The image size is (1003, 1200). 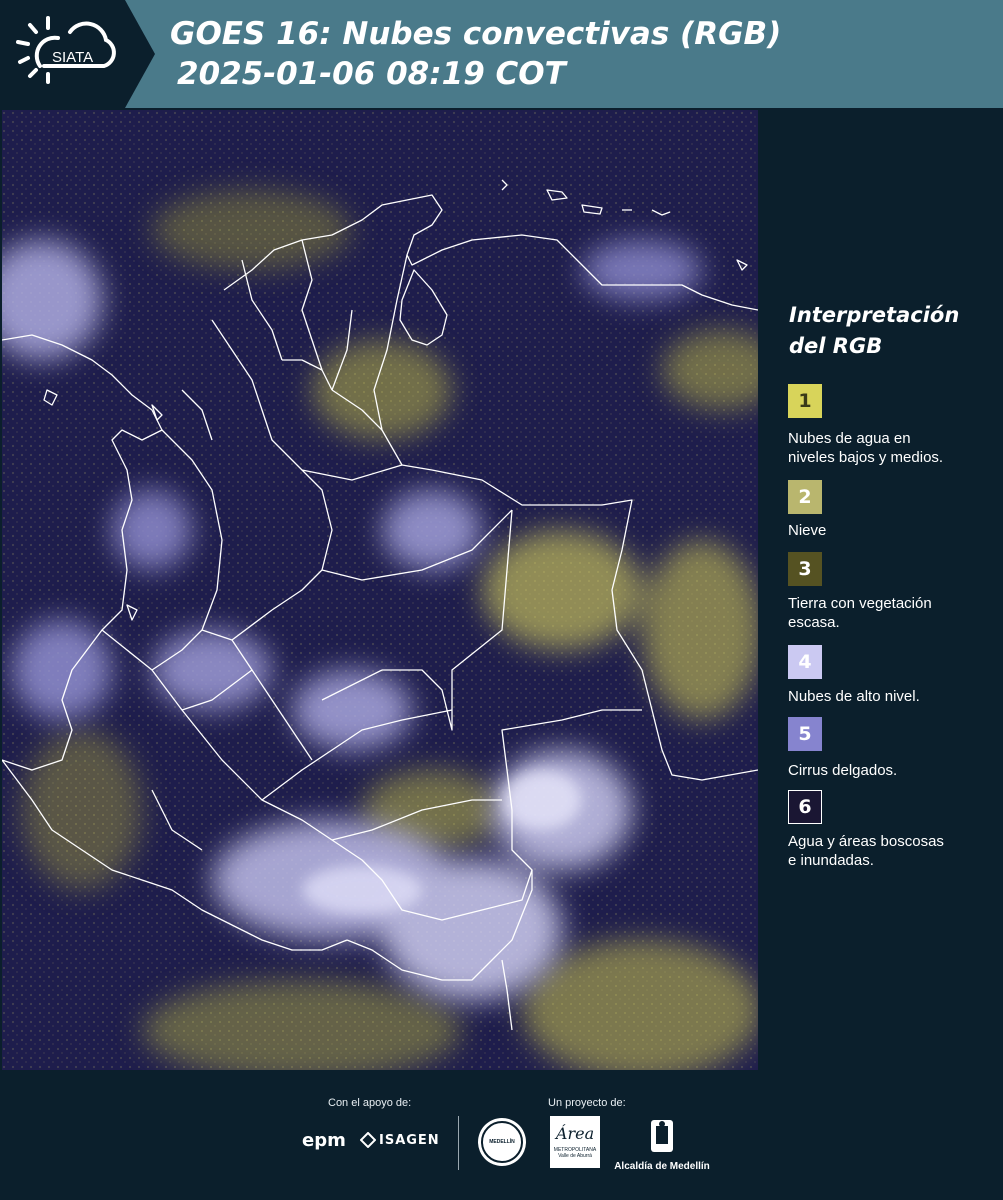 I want to click on medellin-seal: MEDELLÍN, so click(x=502, y=1142).